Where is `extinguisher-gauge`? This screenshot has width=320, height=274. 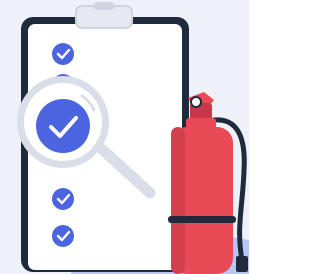
extinguisher-gauge is located at coordinates (196, 102).